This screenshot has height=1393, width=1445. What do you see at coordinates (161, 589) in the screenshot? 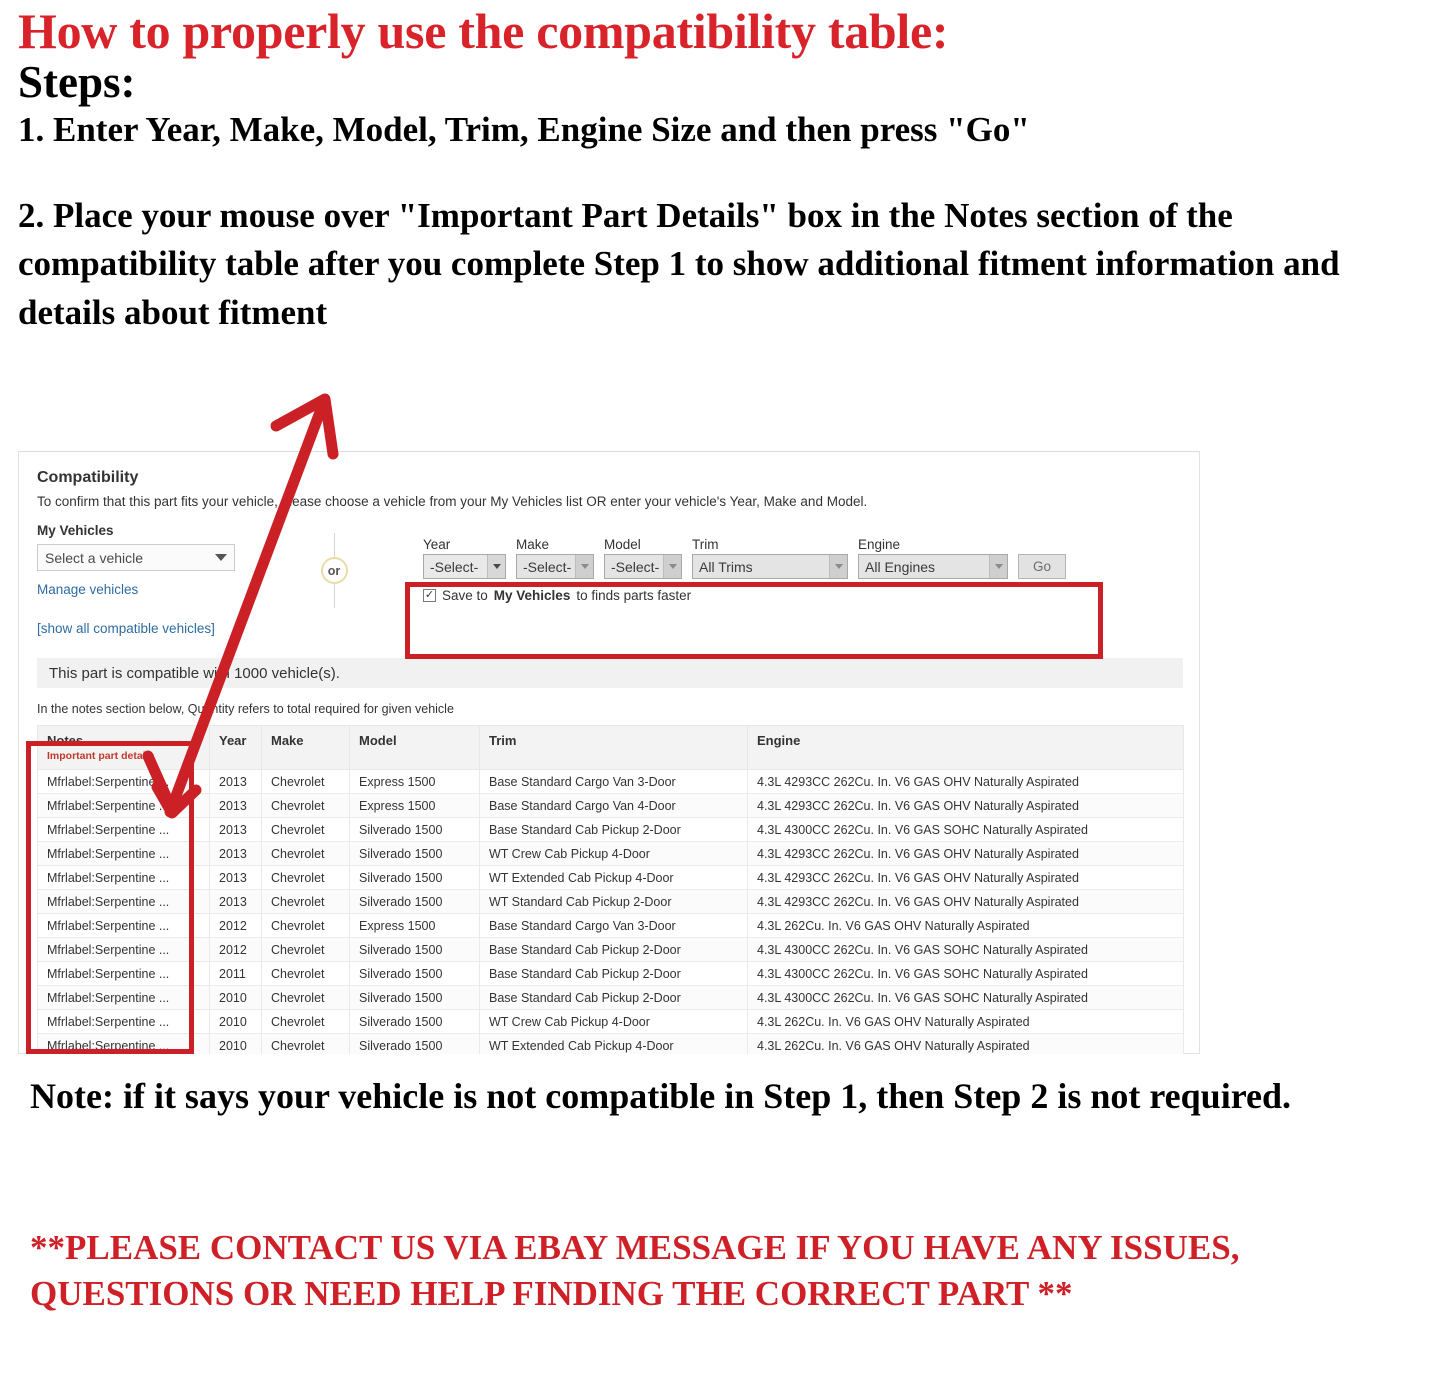
I see `manage-vehicles-link: Manage vehicles` at bounding box center [161, 589].